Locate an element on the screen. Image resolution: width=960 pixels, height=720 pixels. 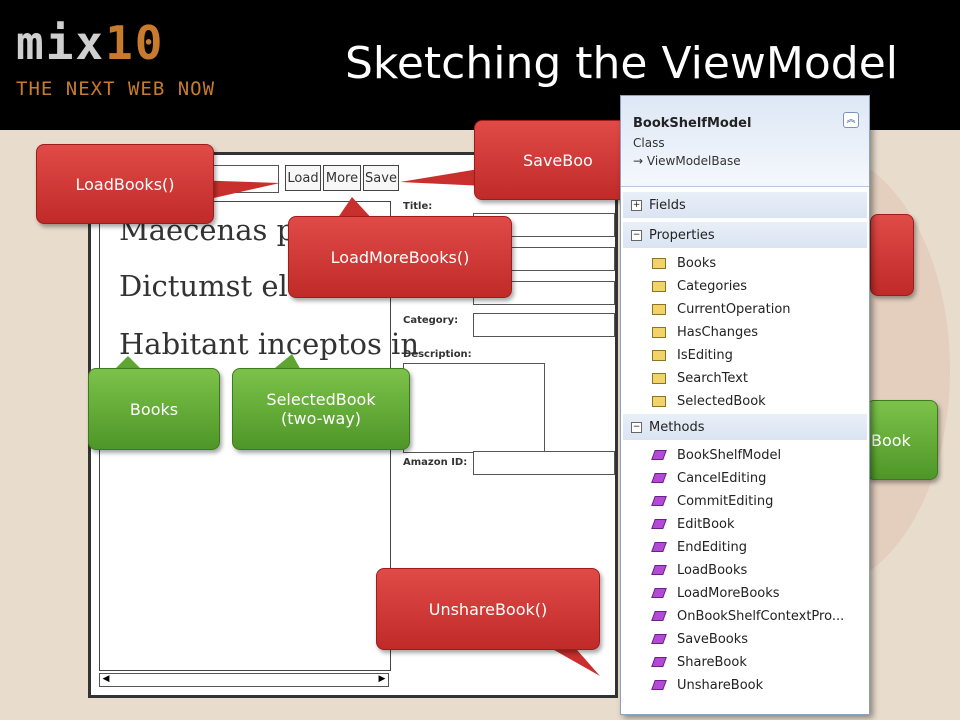
pointer-save-books is located at coordinates (442, 177).